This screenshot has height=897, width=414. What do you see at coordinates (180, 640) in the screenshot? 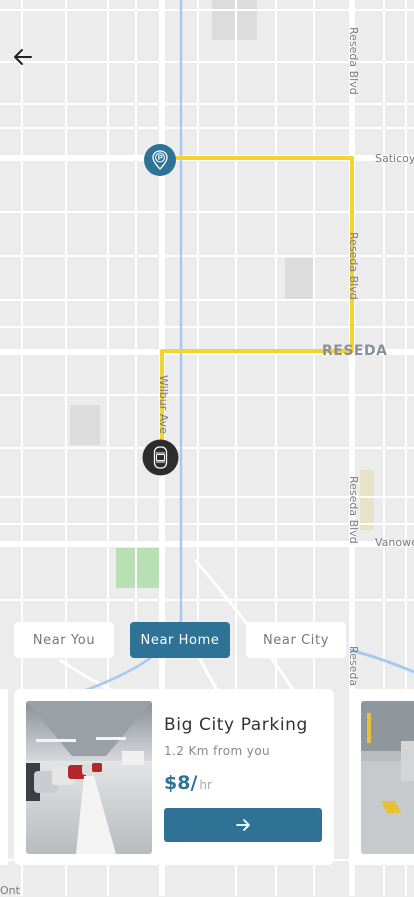
I see `tab-near-home: Near Home` at bounding box center [180, 640].